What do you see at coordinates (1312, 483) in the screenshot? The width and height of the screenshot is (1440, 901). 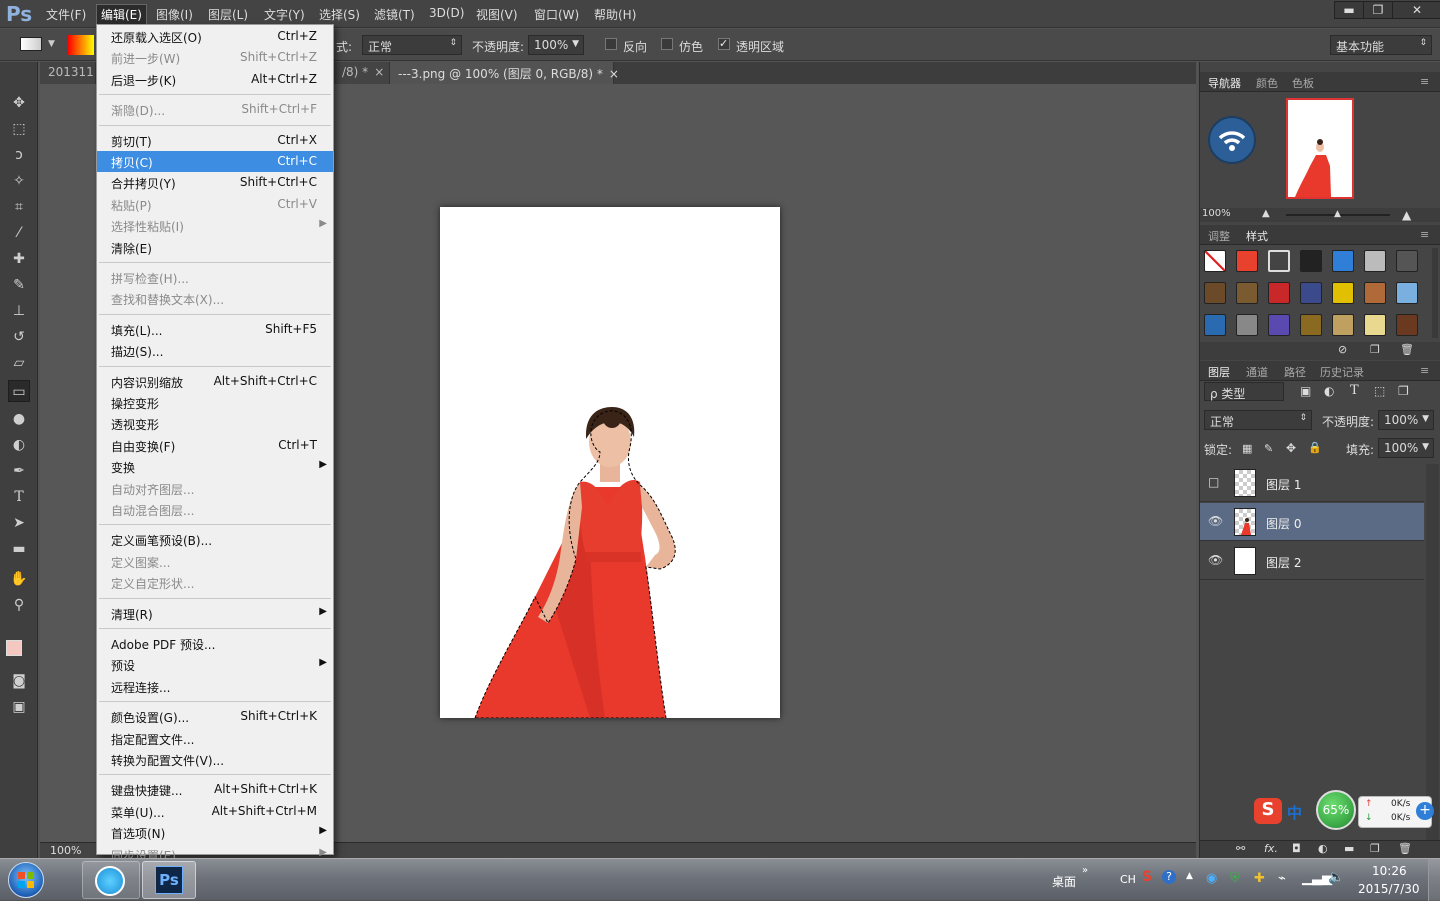 I see `layer-row: □ 图层 1` at bounding box center [1312, 483].